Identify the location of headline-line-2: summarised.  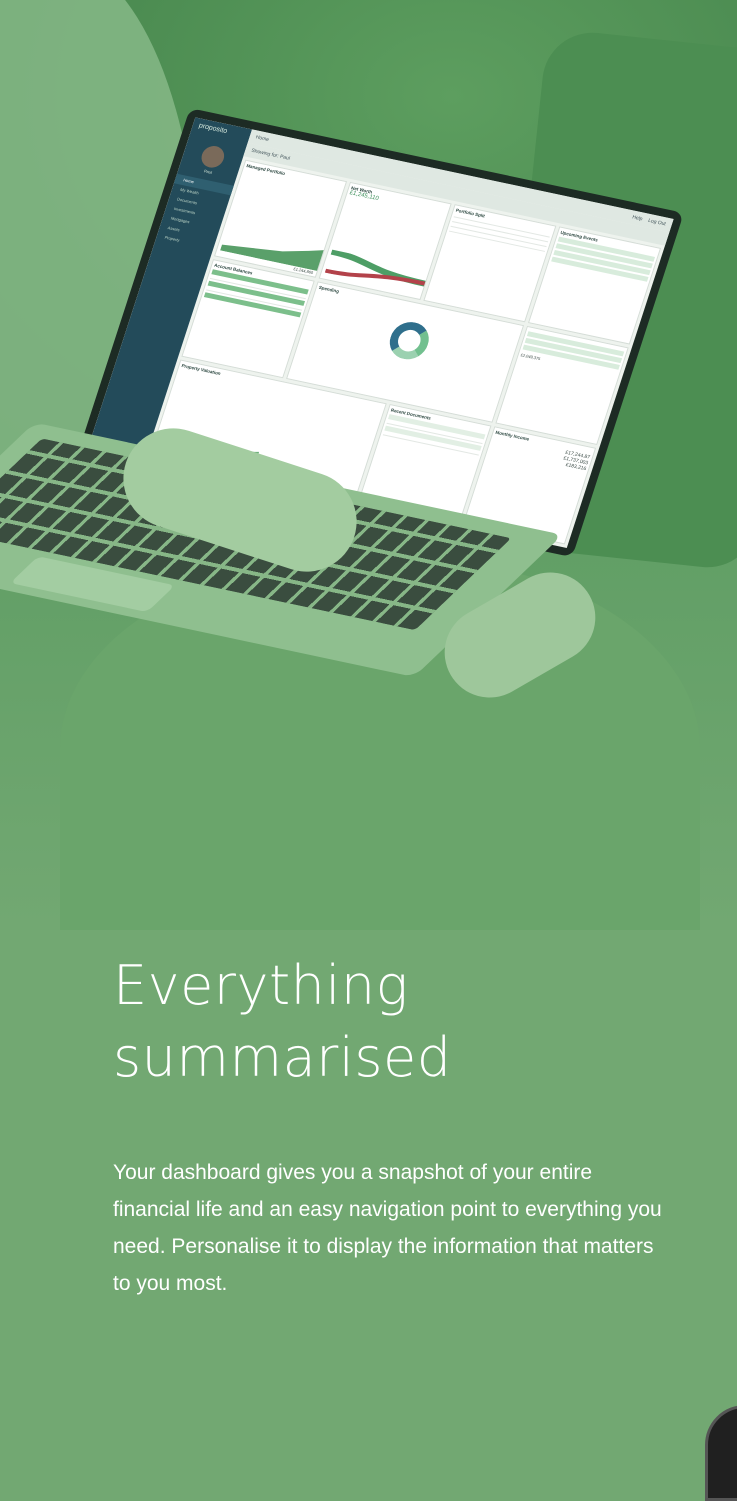
(282, 1057).